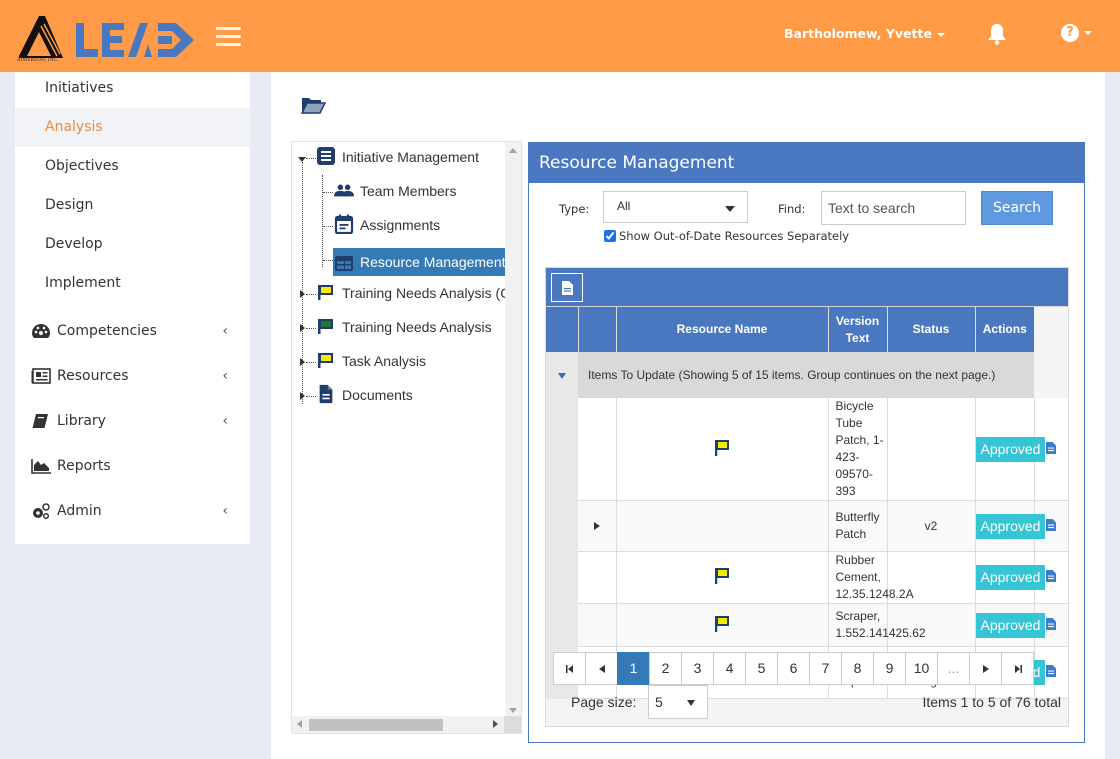 This screenshot has height=759, width=1120. I want to click on sidebar-item-label: Design, so click(69, 205).